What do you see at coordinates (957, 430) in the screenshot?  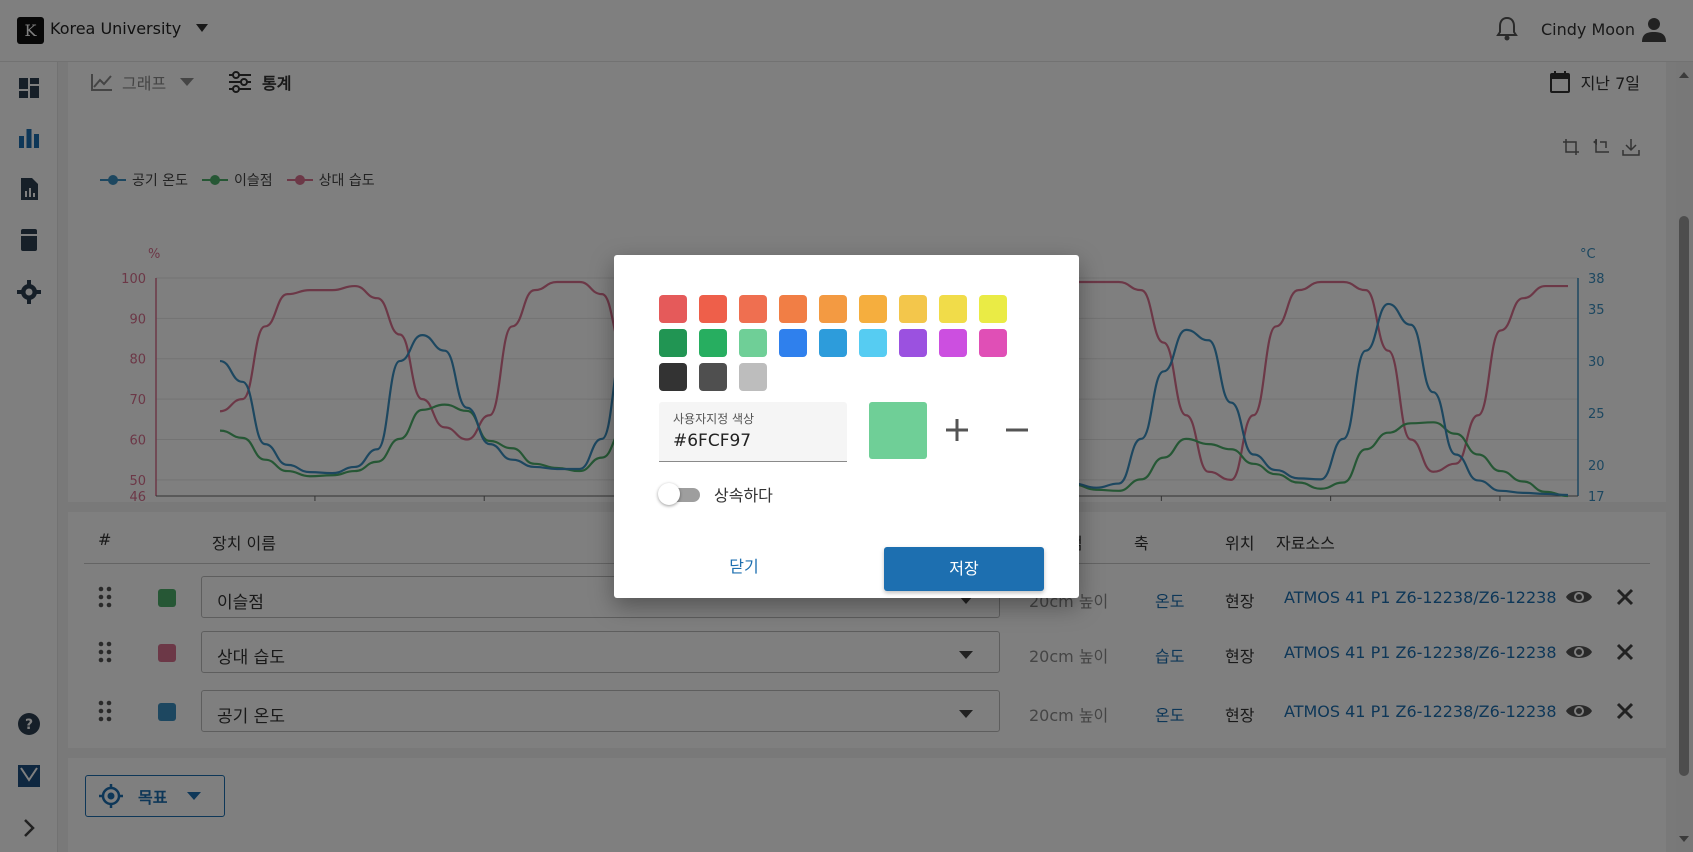 I see `add-color-icon` at bounding box center [957, 430].